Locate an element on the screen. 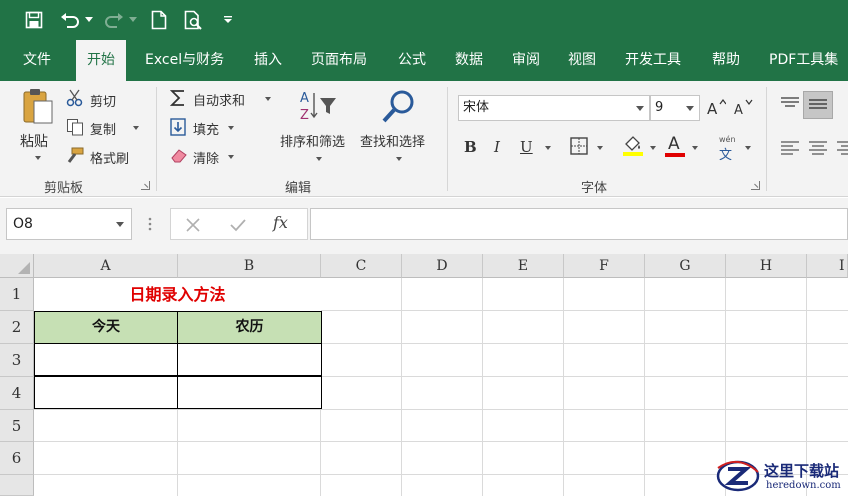 Image resolution: width=848 pixels, height=496 pixels. find-select-button: 查找和选择 is located at coordinates (392, 140).